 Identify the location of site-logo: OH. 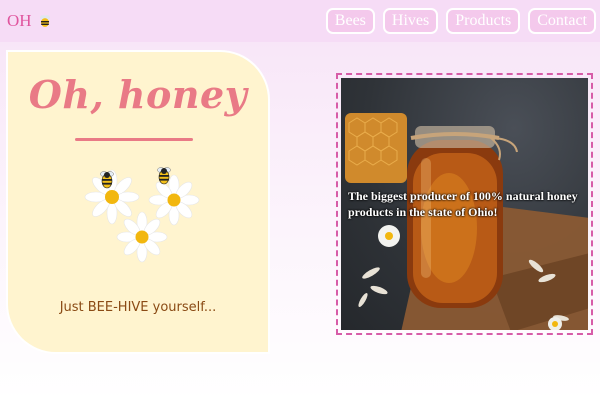
(29, 21).